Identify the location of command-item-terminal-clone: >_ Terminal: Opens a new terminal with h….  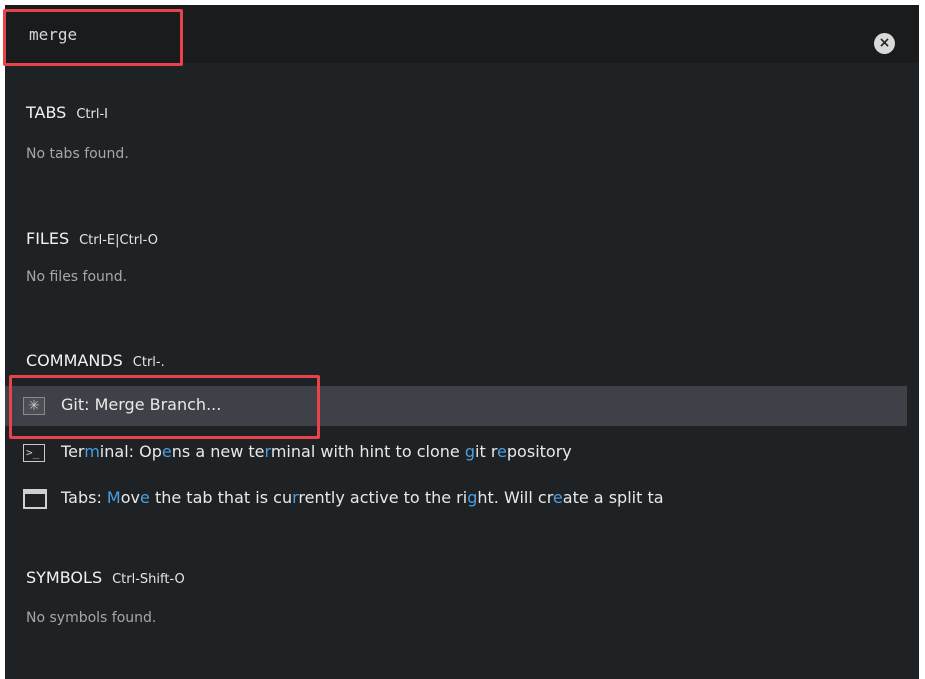
(456, 453).